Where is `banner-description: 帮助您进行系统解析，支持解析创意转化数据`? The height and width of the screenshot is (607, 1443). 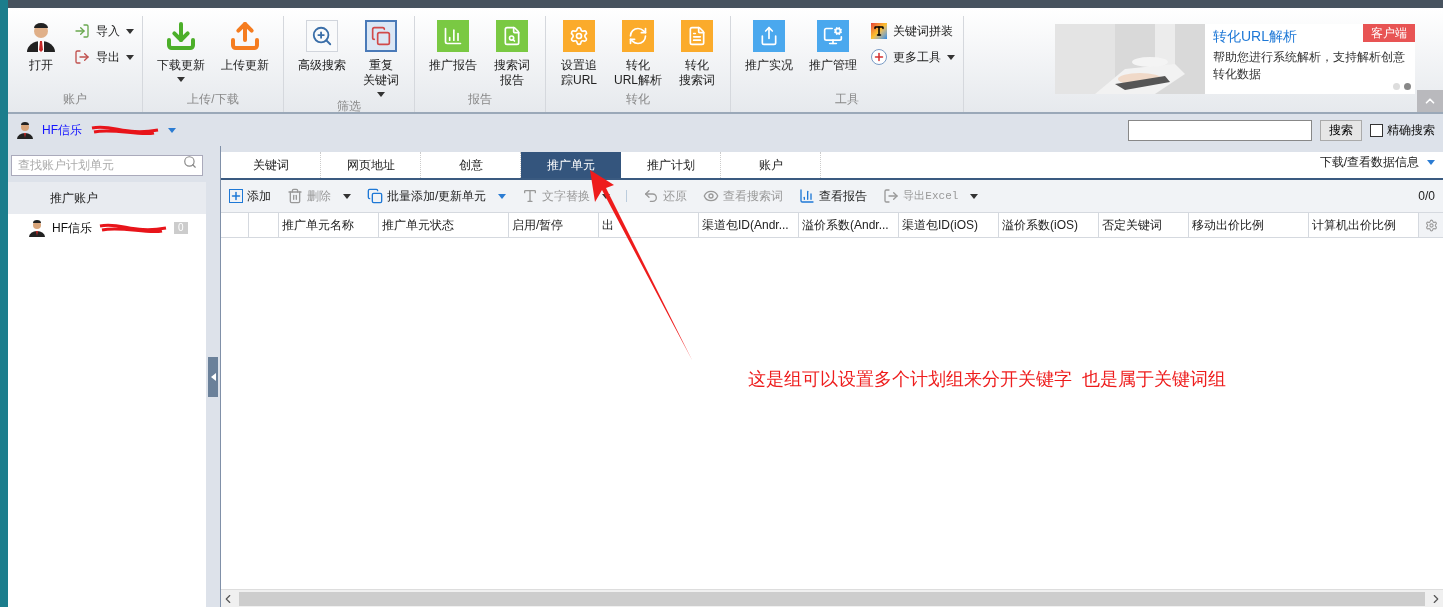
banner-description: 帮助您进行系统解析，支持解析创意转化数据 is located at coordinates (1309, 66).